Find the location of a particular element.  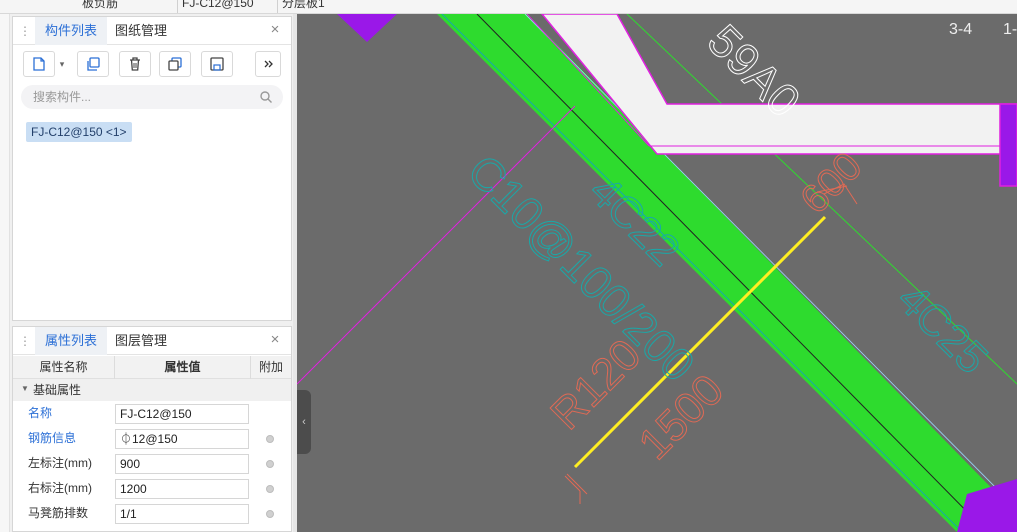

rebar-label: 4C25 is located at coordinates (942, 328).